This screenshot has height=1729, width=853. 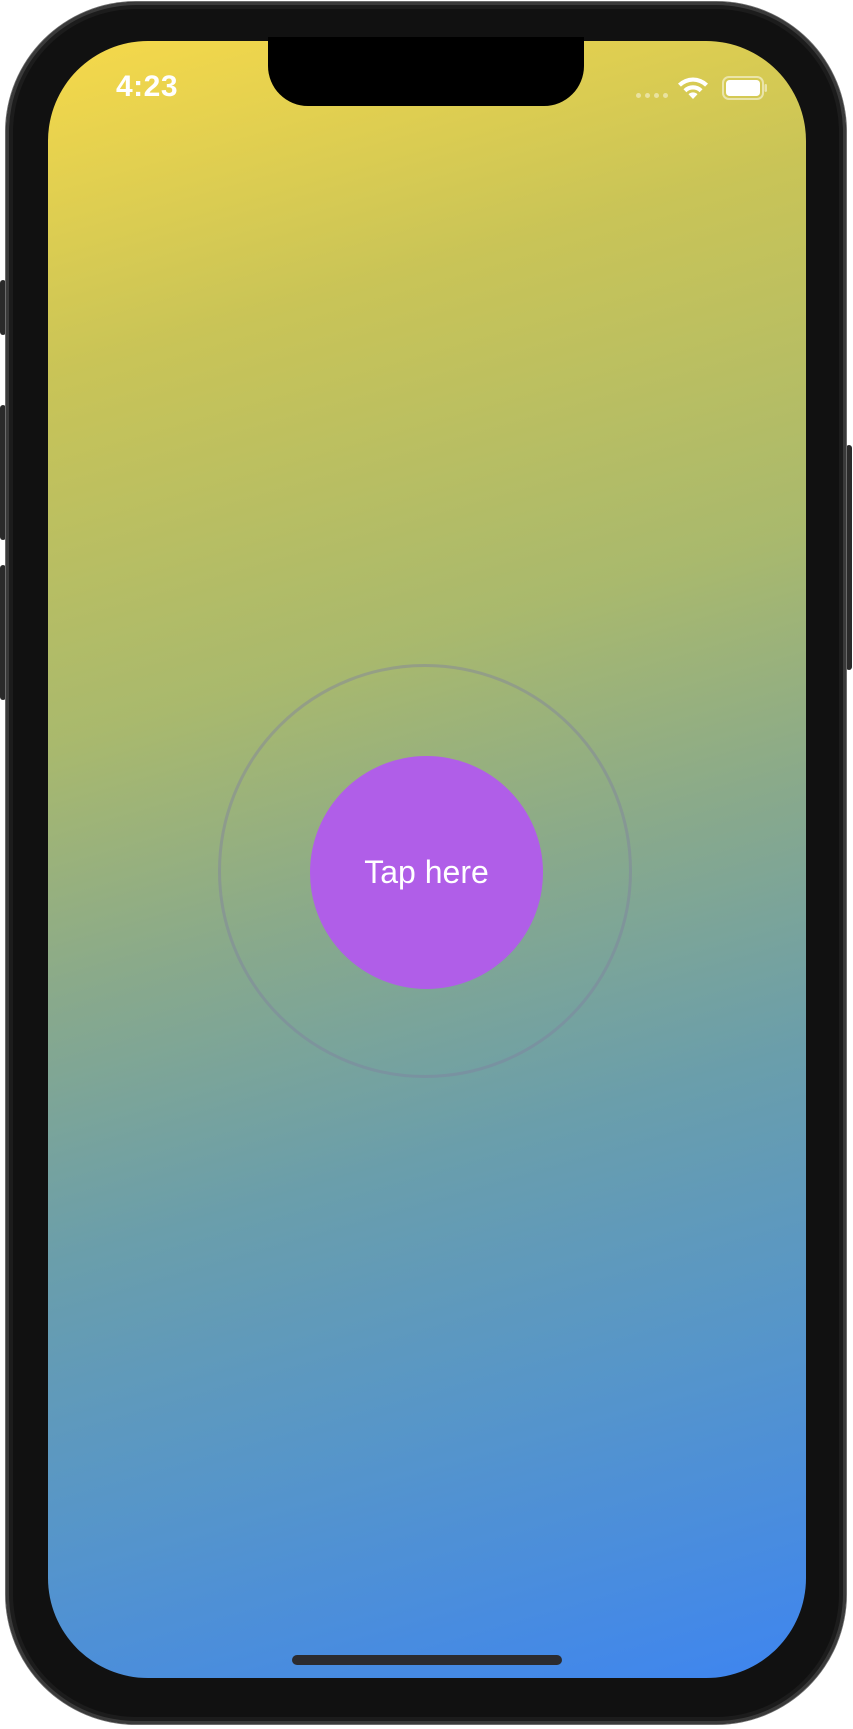 I want to click on wifi-icon, so click(x=693, y=88).